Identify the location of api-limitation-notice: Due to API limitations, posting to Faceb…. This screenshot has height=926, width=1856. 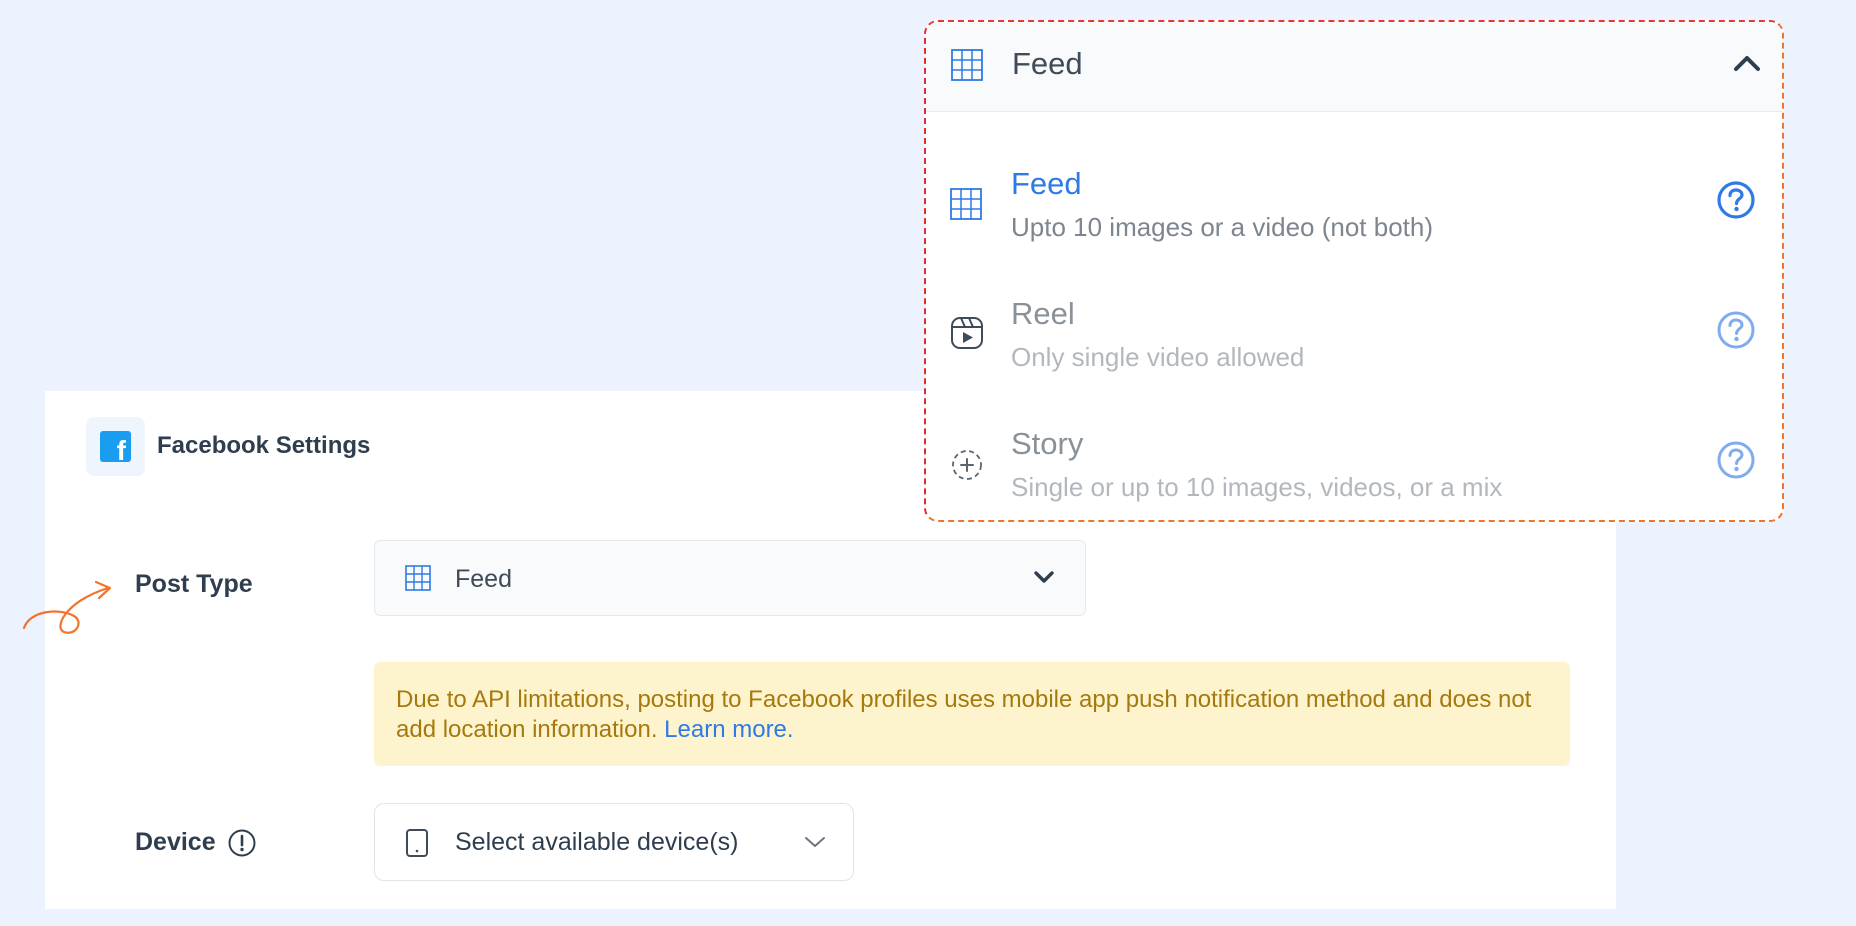
(972, 714).